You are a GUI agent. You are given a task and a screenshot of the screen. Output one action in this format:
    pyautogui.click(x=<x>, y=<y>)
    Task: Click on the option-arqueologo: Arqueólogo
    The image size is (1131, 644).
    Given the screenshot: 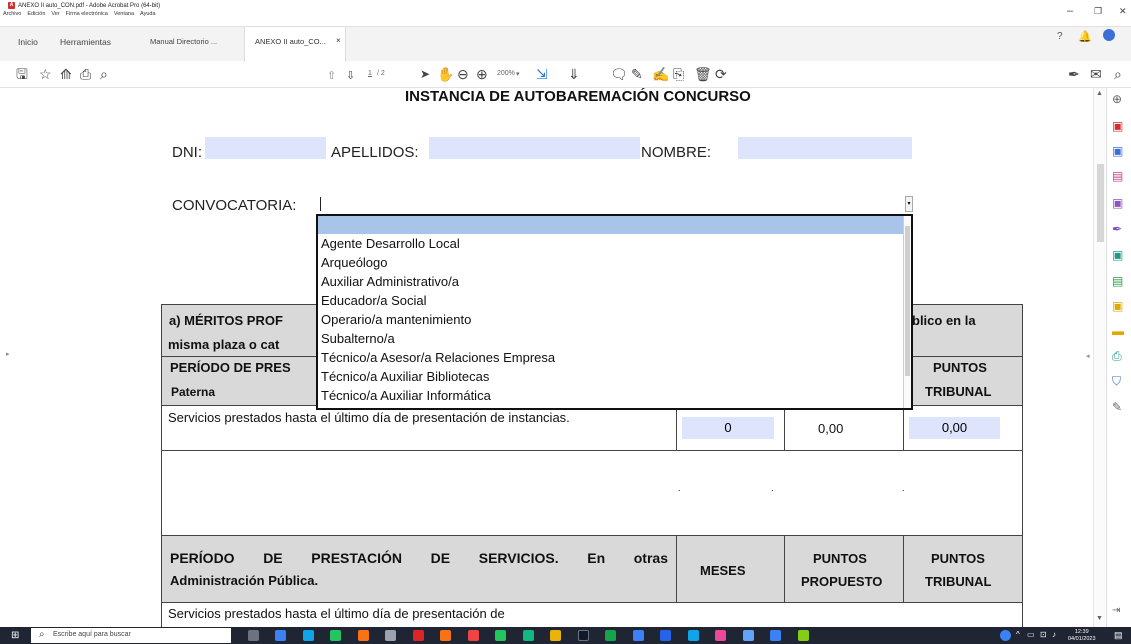 What is the action you would take?
    pyautogui.click(x=354, y=263)
    